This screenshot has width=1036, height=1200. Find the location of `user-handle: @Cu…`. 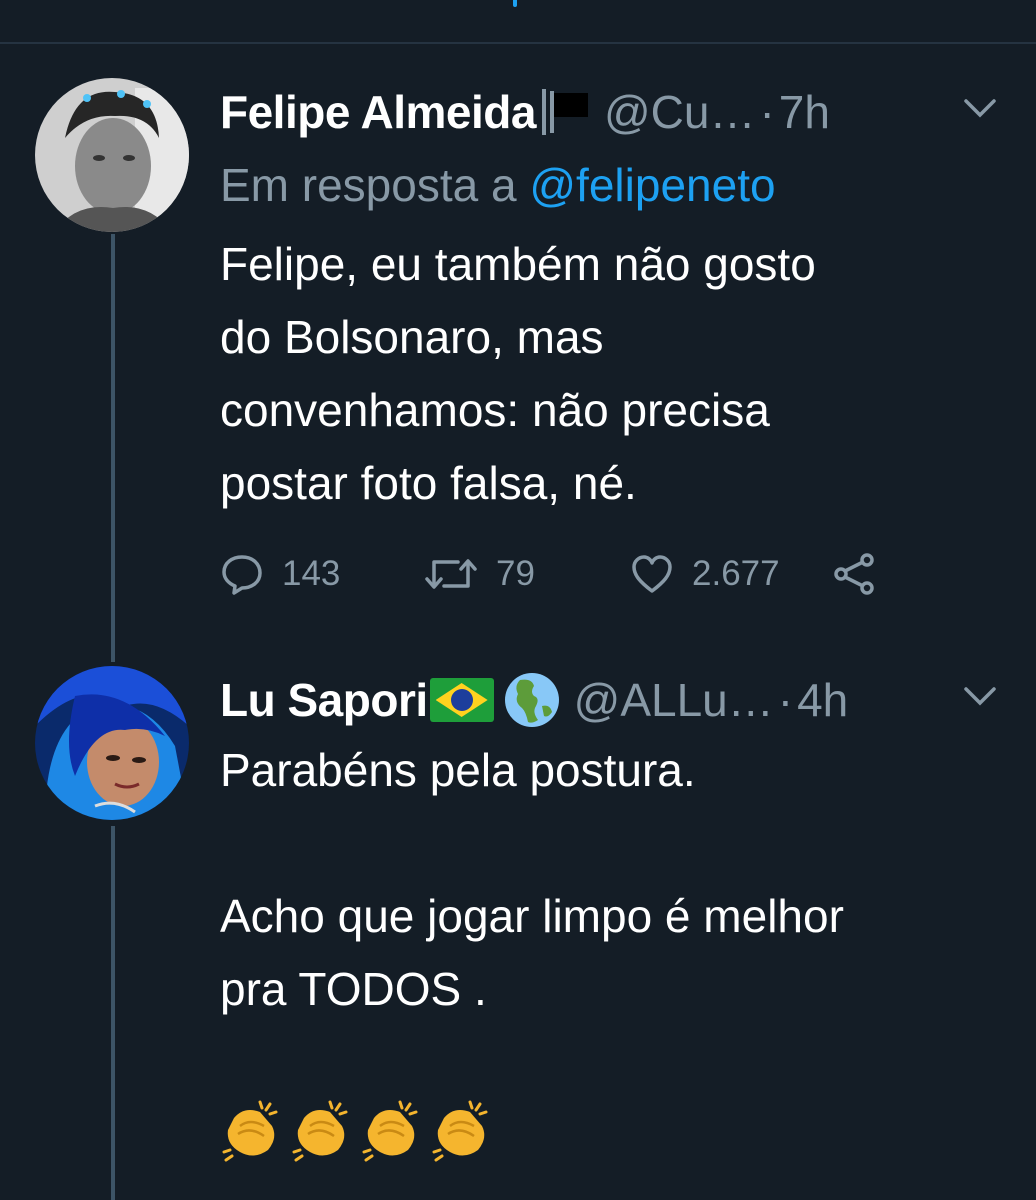

user-handle: @Cu… is located at coordinates (680, 112).